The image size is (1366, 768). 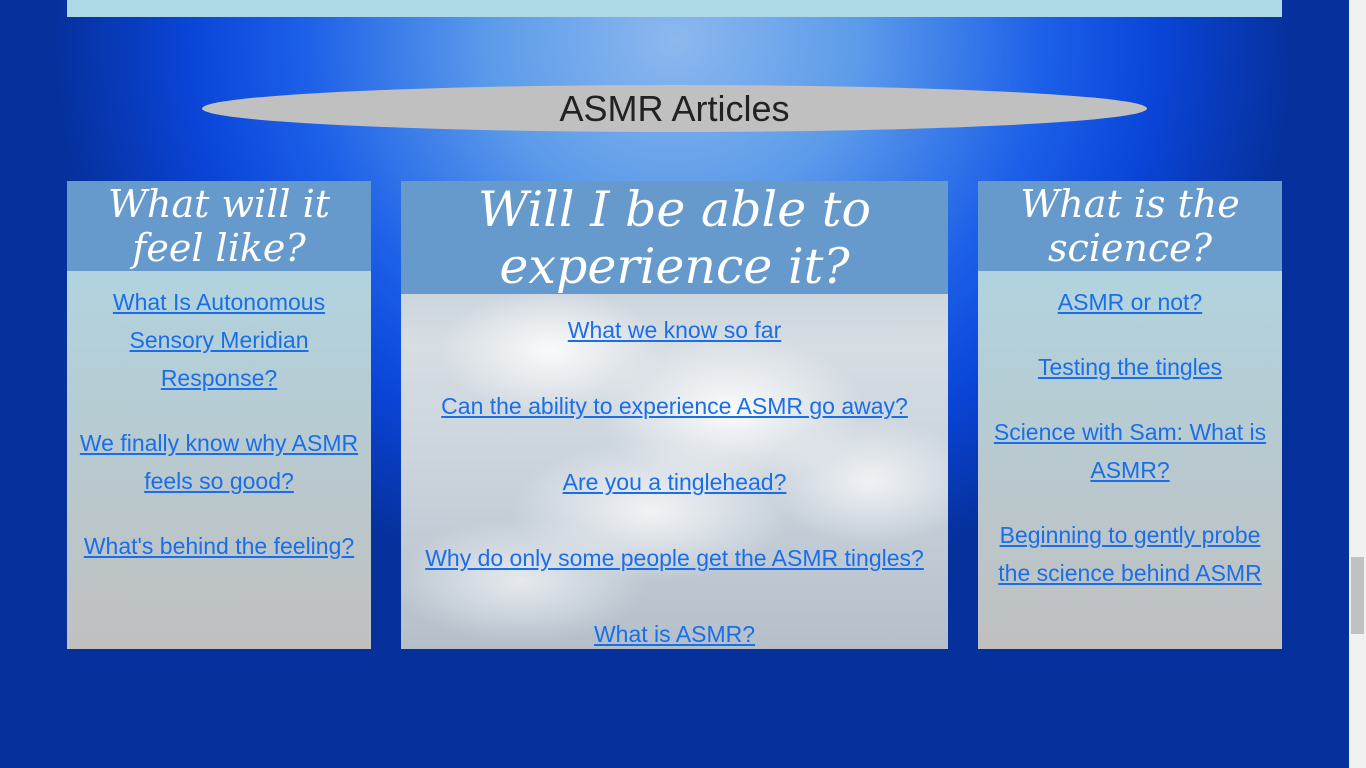 What do you see at coordinates (1130, 226) in the screenshot?
I see `science-panel-heading: What is the science?` at bounding box center [1130, 226].